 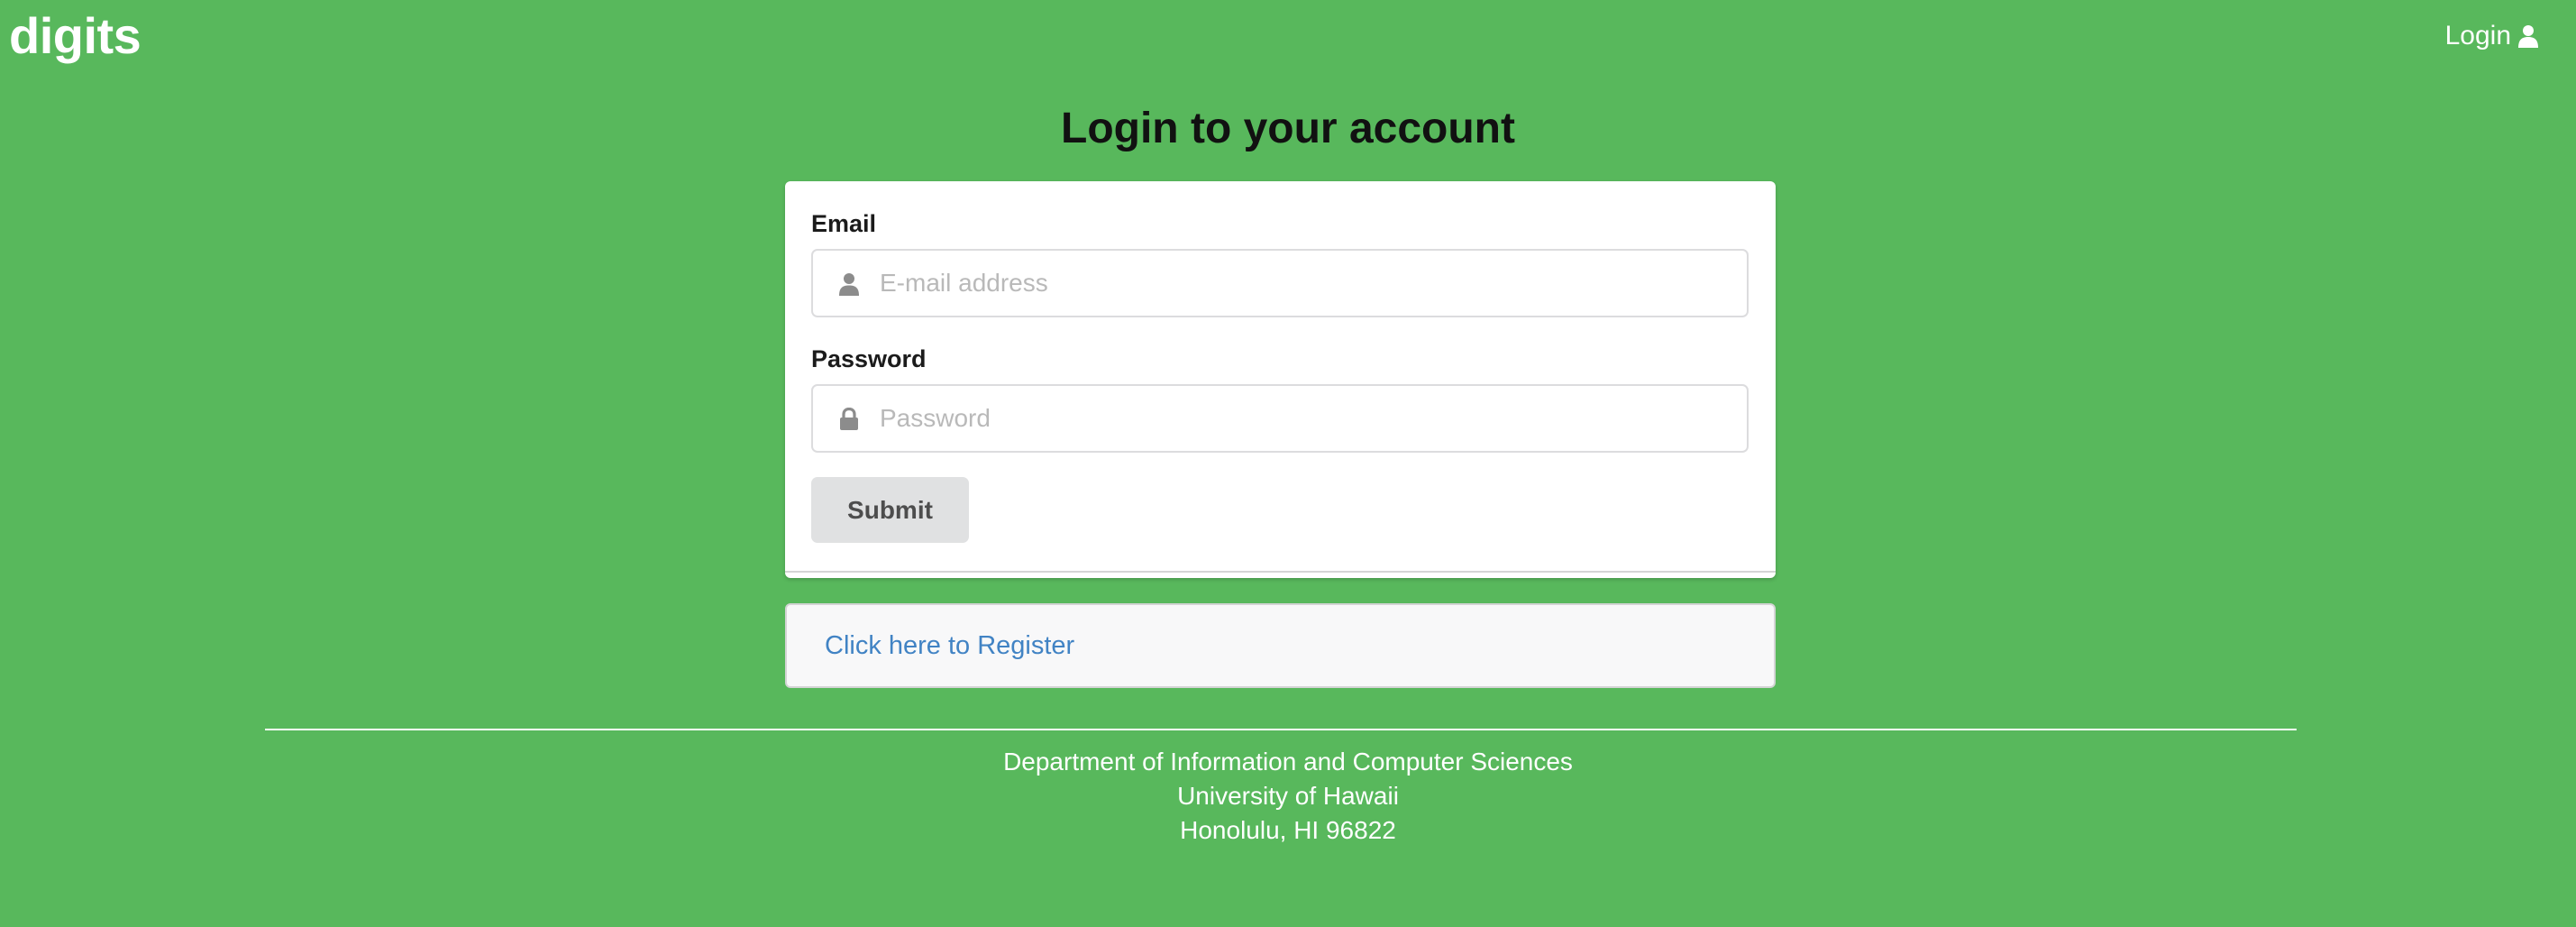 I want to click on page-title: Login to your account, so click(x=1288, y=128).